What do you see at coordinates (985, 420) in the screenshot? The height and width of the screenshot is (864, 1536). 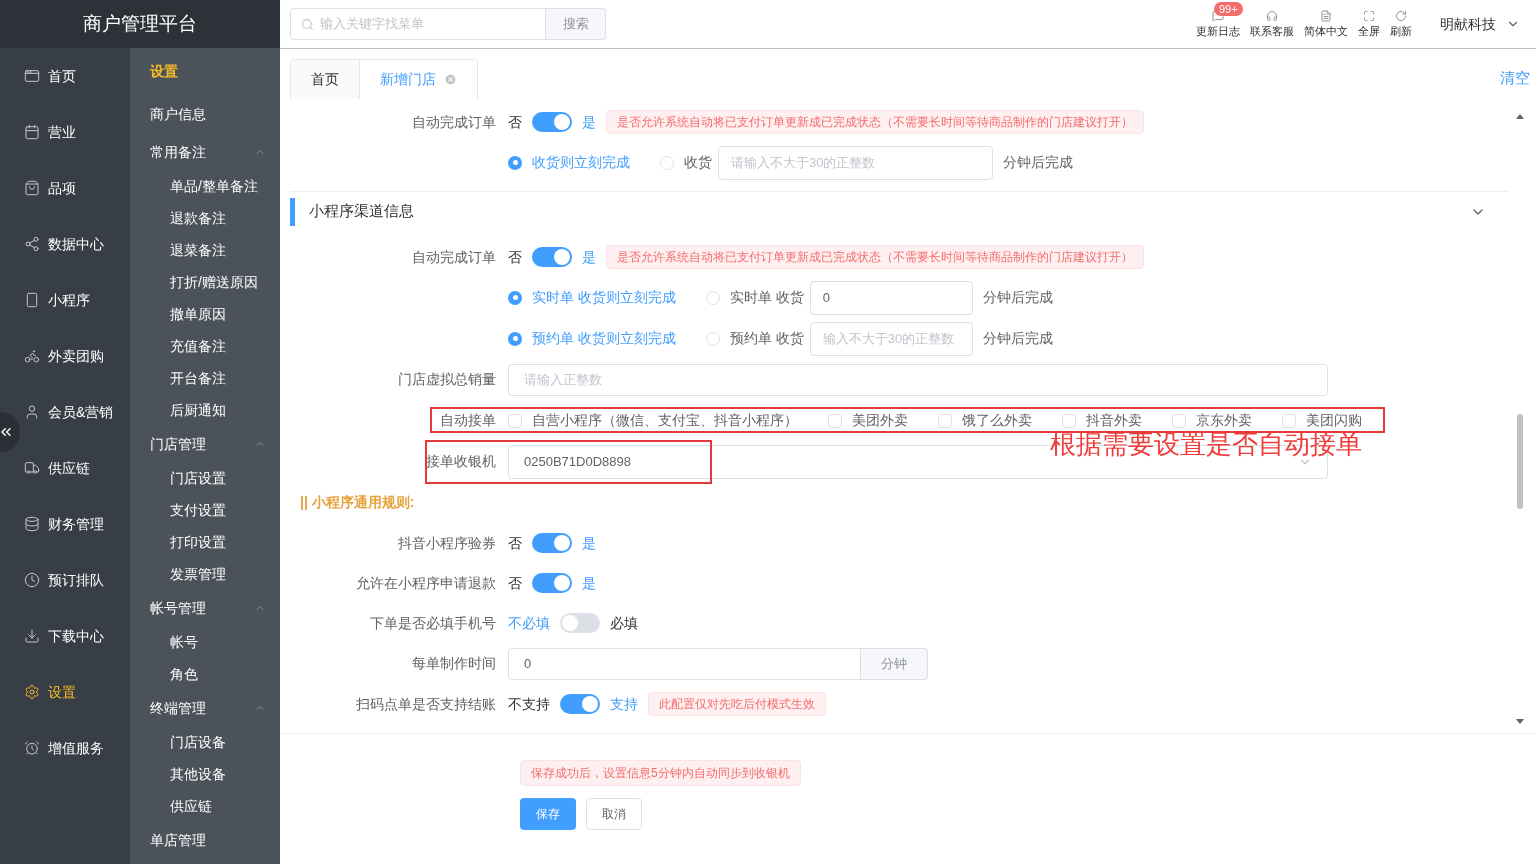 I see `checkbox-option: 饿了么外卖` at bounding box center [985, 420].